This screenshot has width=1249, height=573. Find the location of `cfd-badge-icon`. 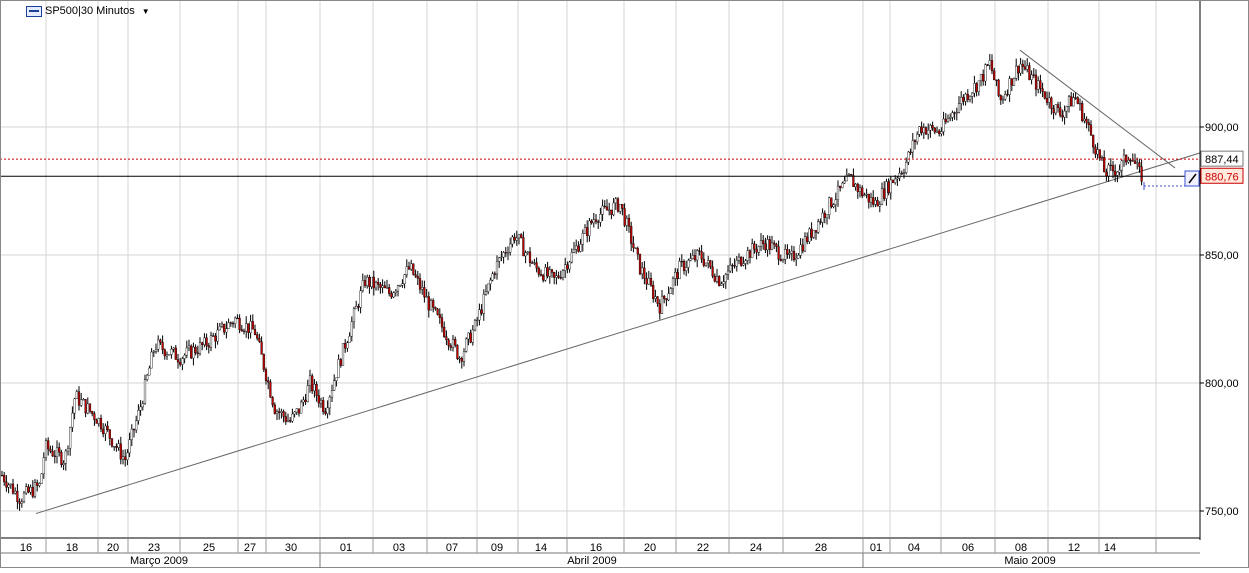

cfd-badge-icon is located at coordinates (34, 11).